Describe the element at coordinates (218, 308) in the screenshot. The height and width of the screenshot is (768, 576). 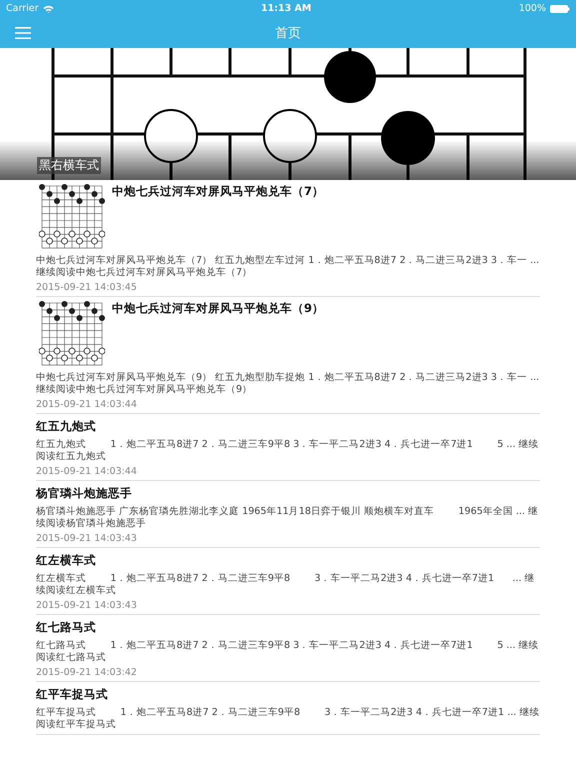
I see `article-title: 中炮七兵过河车对屏风马平炮兑车（9）` at that location.